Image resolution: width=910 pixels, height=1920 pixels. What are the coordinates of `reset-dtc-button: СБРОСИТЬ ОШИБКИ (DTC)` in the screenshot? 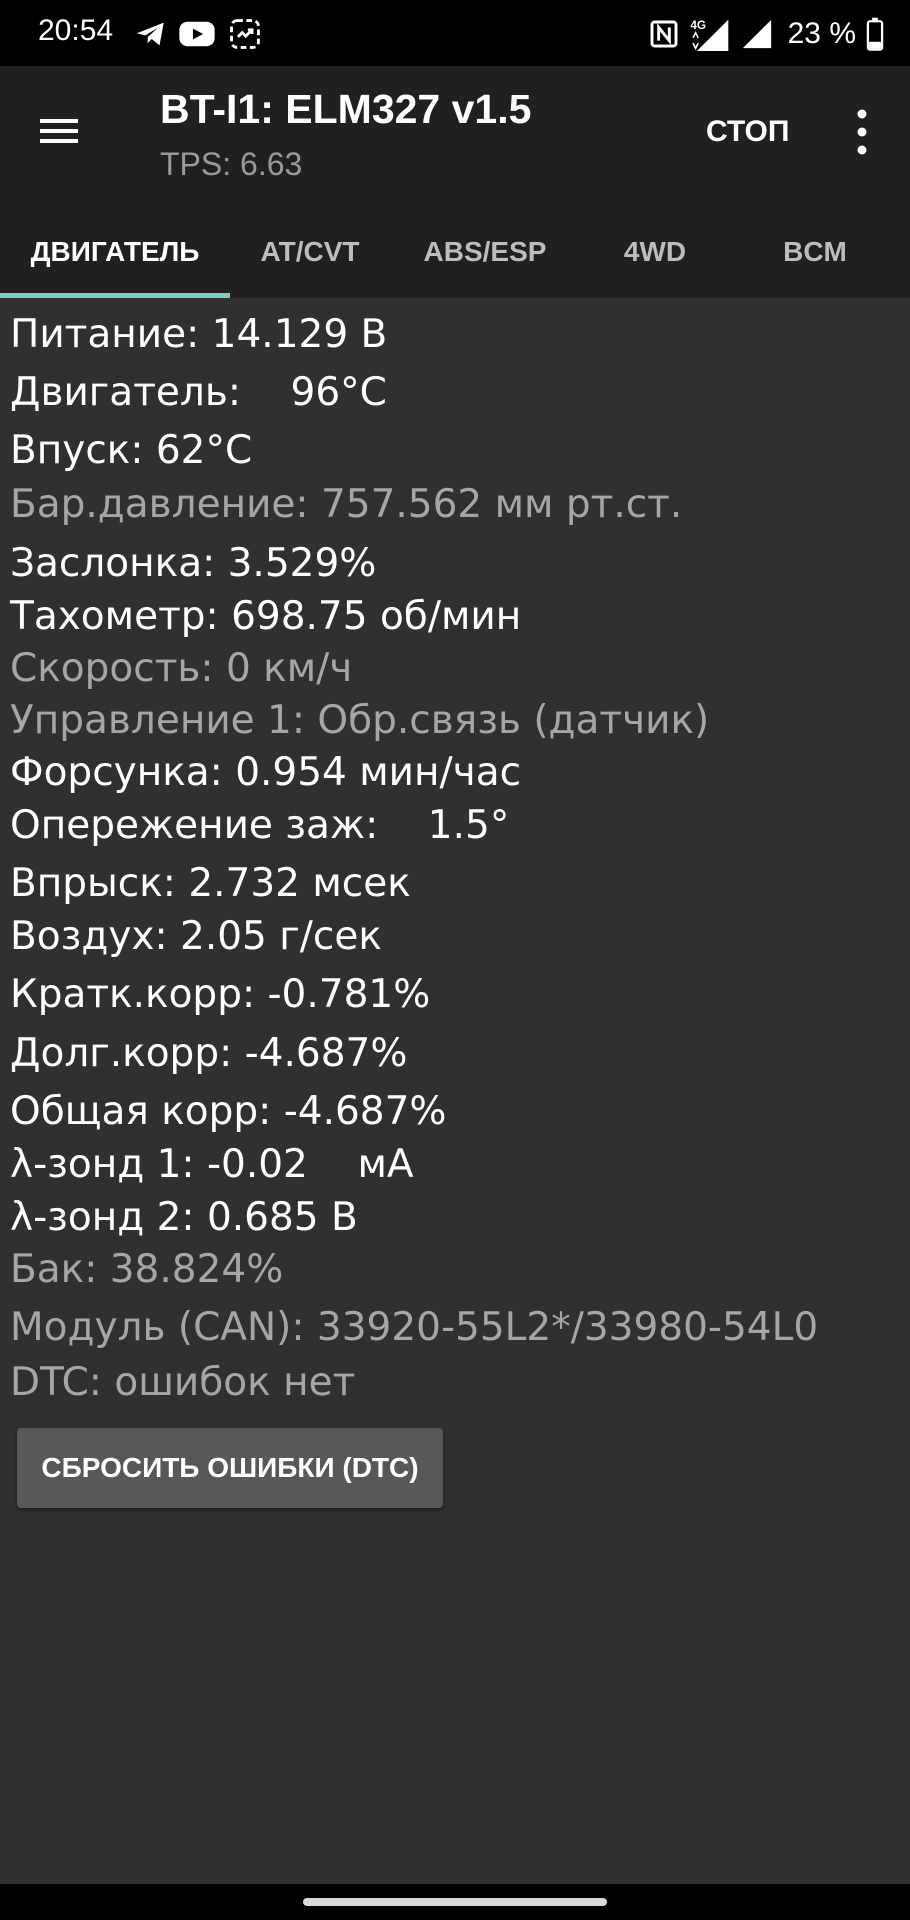 It's located at (230, 1468).